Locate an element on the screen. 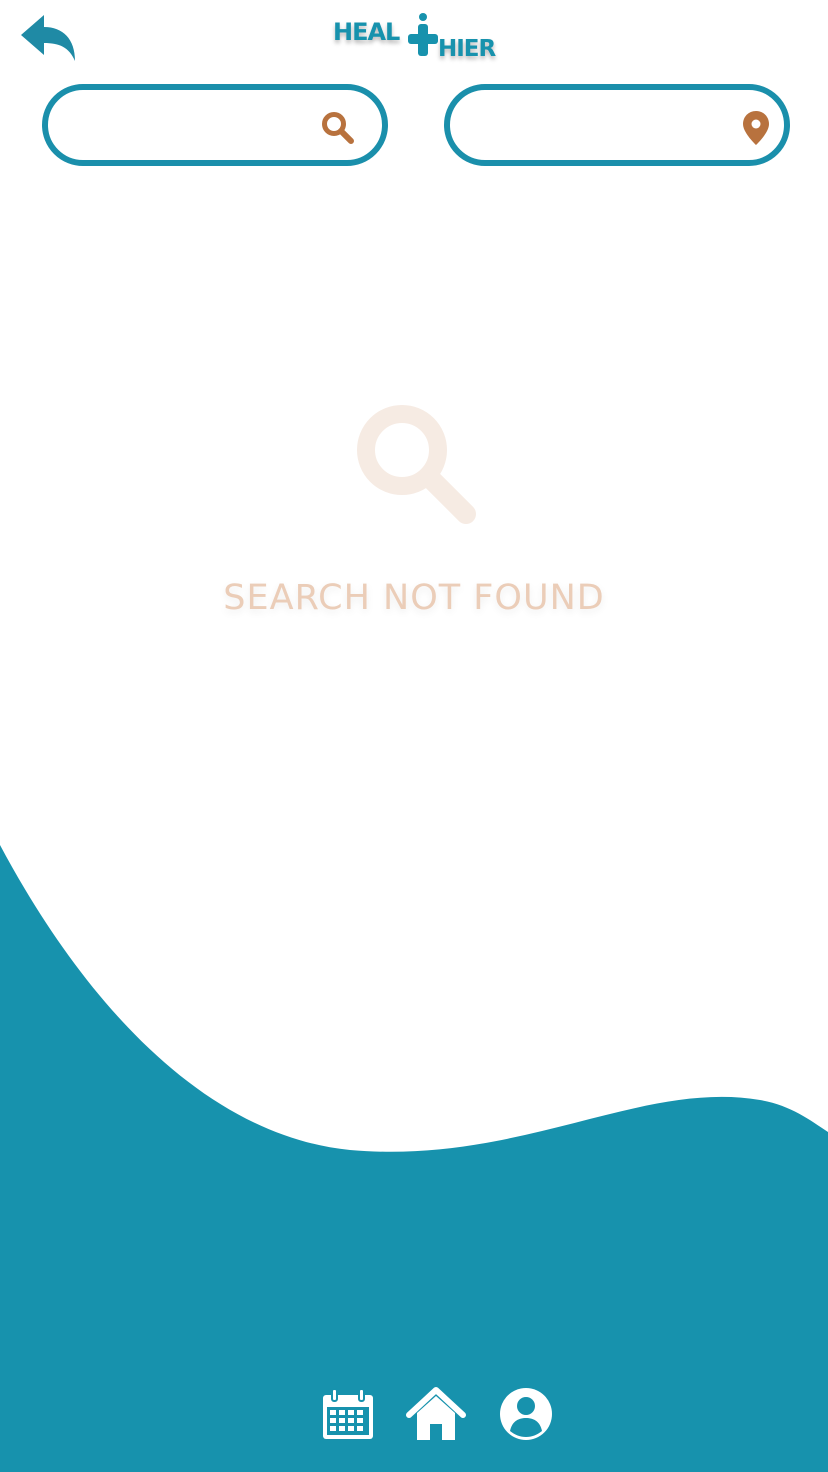 This screenshot has width=828, height=1472. location-button is located at coordinates (756, 128).